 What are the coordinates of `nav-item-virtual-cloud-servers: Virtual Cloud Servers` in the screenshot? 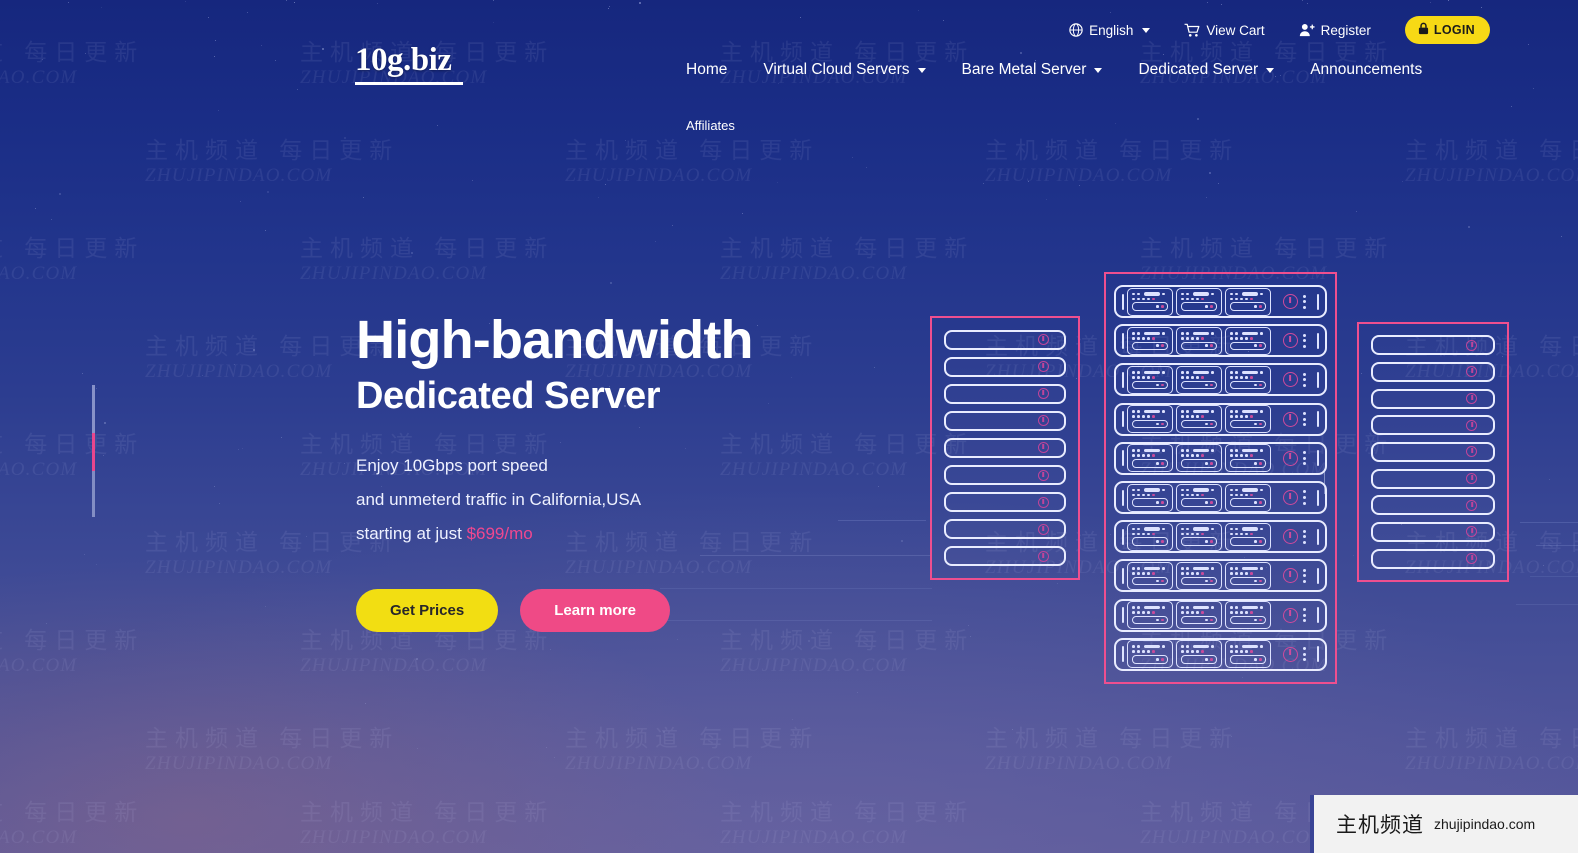 It's located at (844, 70).